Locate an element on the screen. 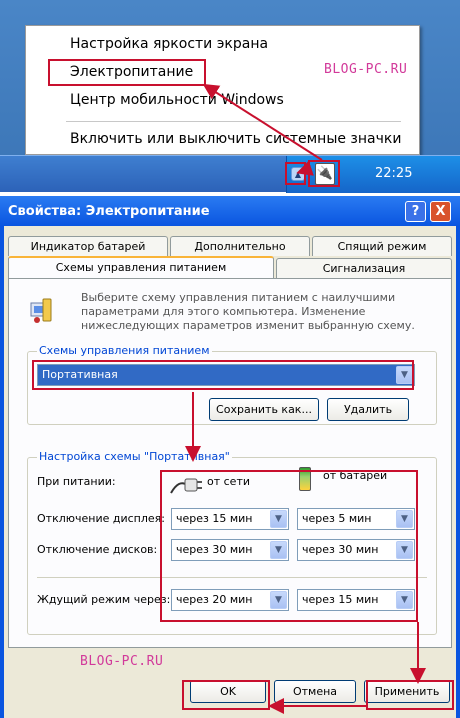  display-off-label: Отключение дисплея: is located at coordinates (101, 518).